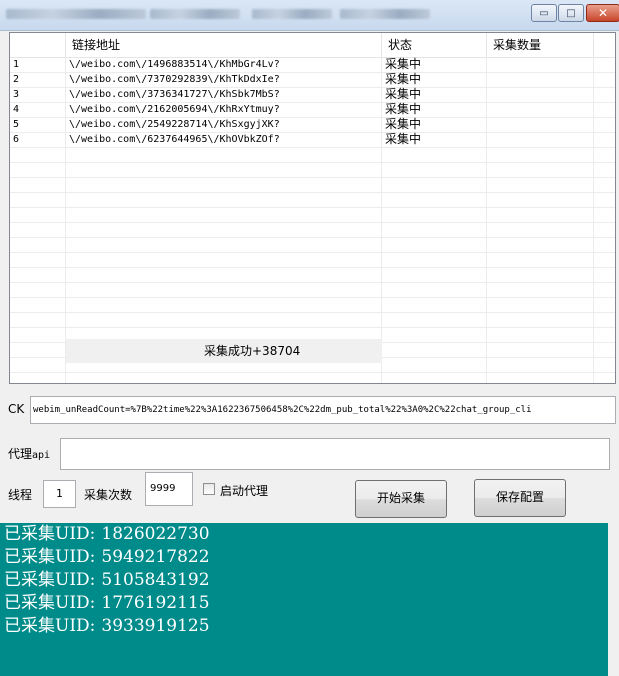  I want to click on minimize-button: ▭, so click(544, 13).